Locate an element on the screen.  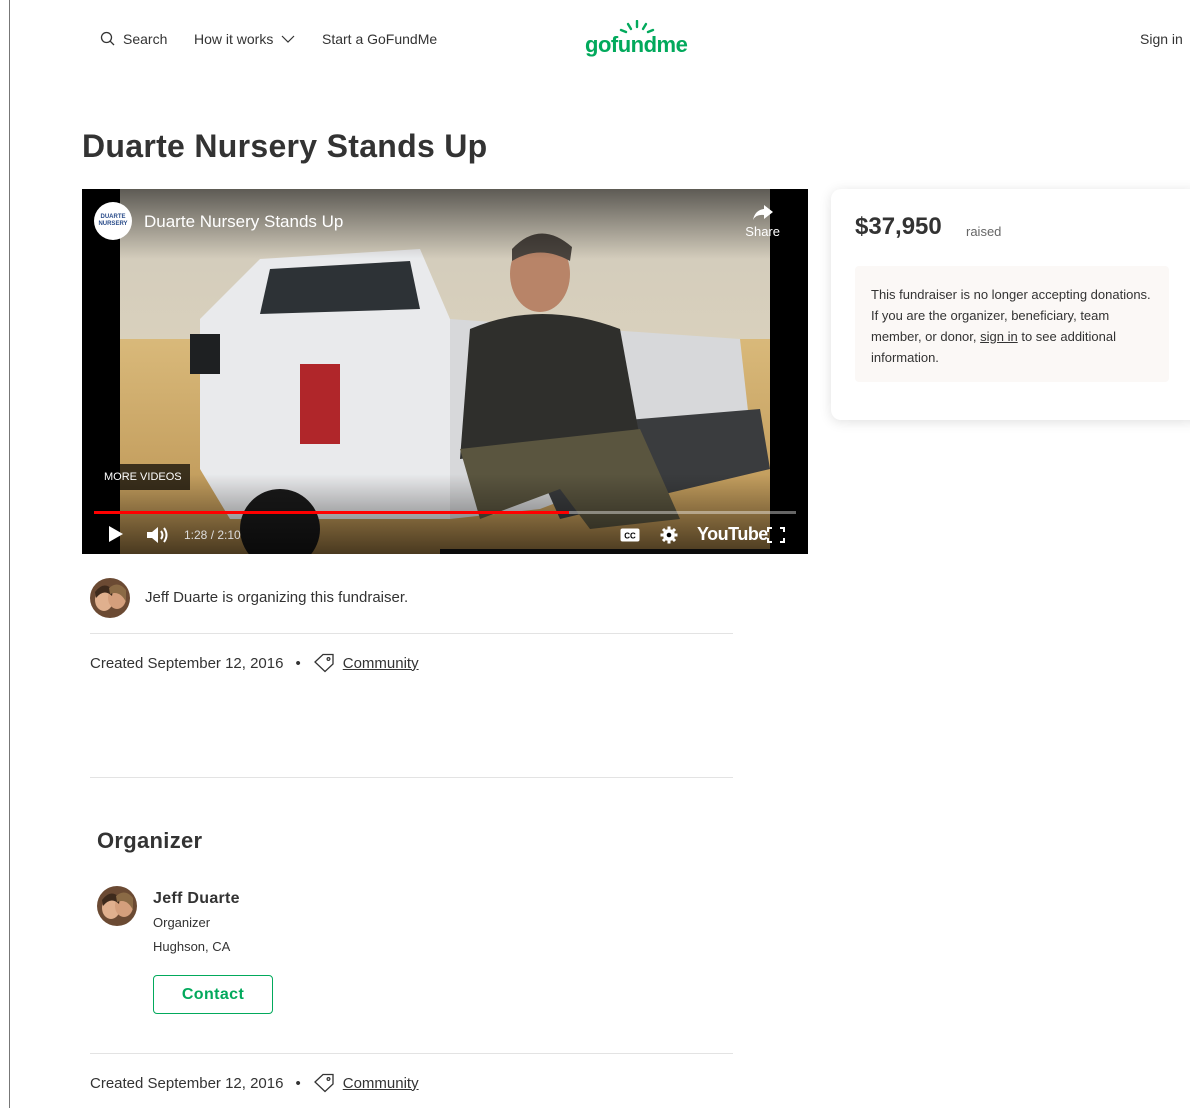
page-left-border is located at coordinates (9, 554).